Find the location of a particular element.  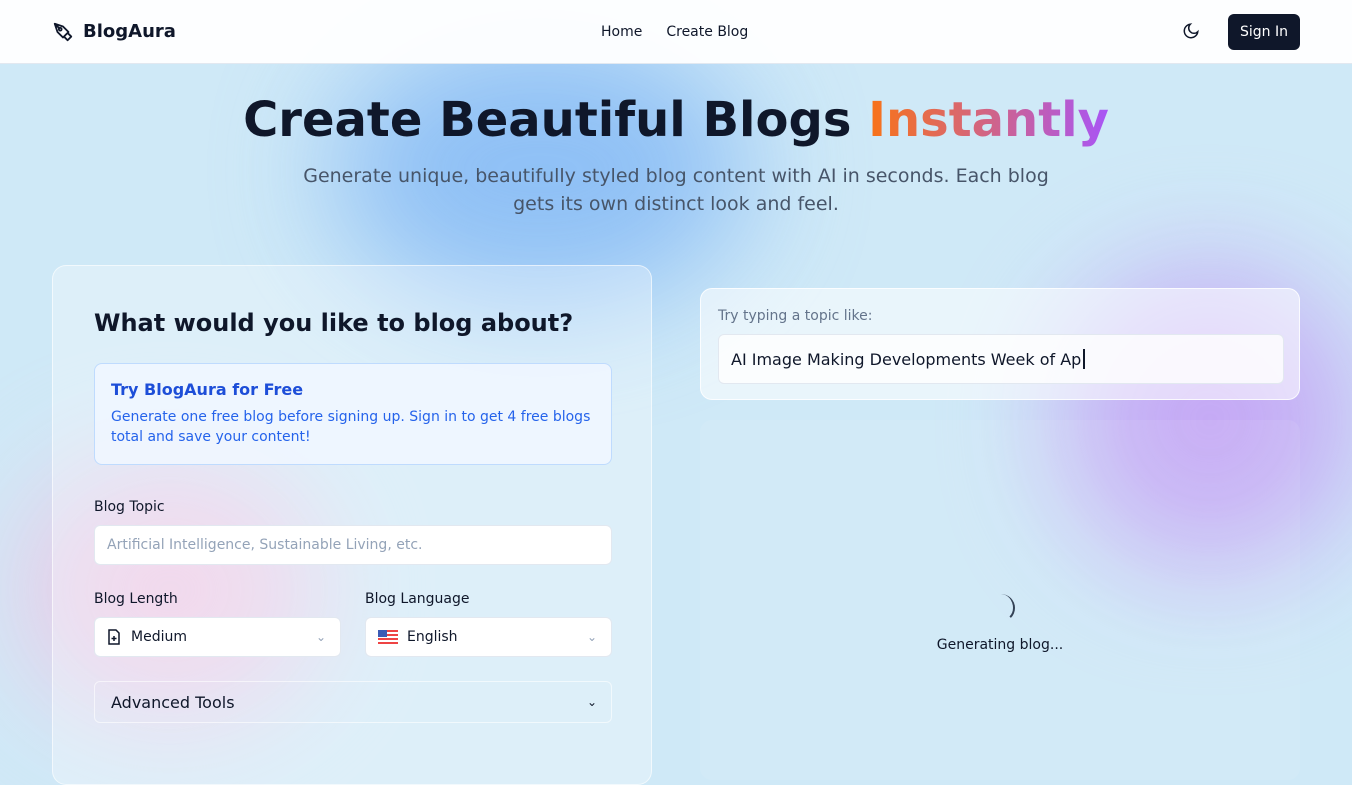

length-select: Medium ⌄ is located at coordinates (217, 637).